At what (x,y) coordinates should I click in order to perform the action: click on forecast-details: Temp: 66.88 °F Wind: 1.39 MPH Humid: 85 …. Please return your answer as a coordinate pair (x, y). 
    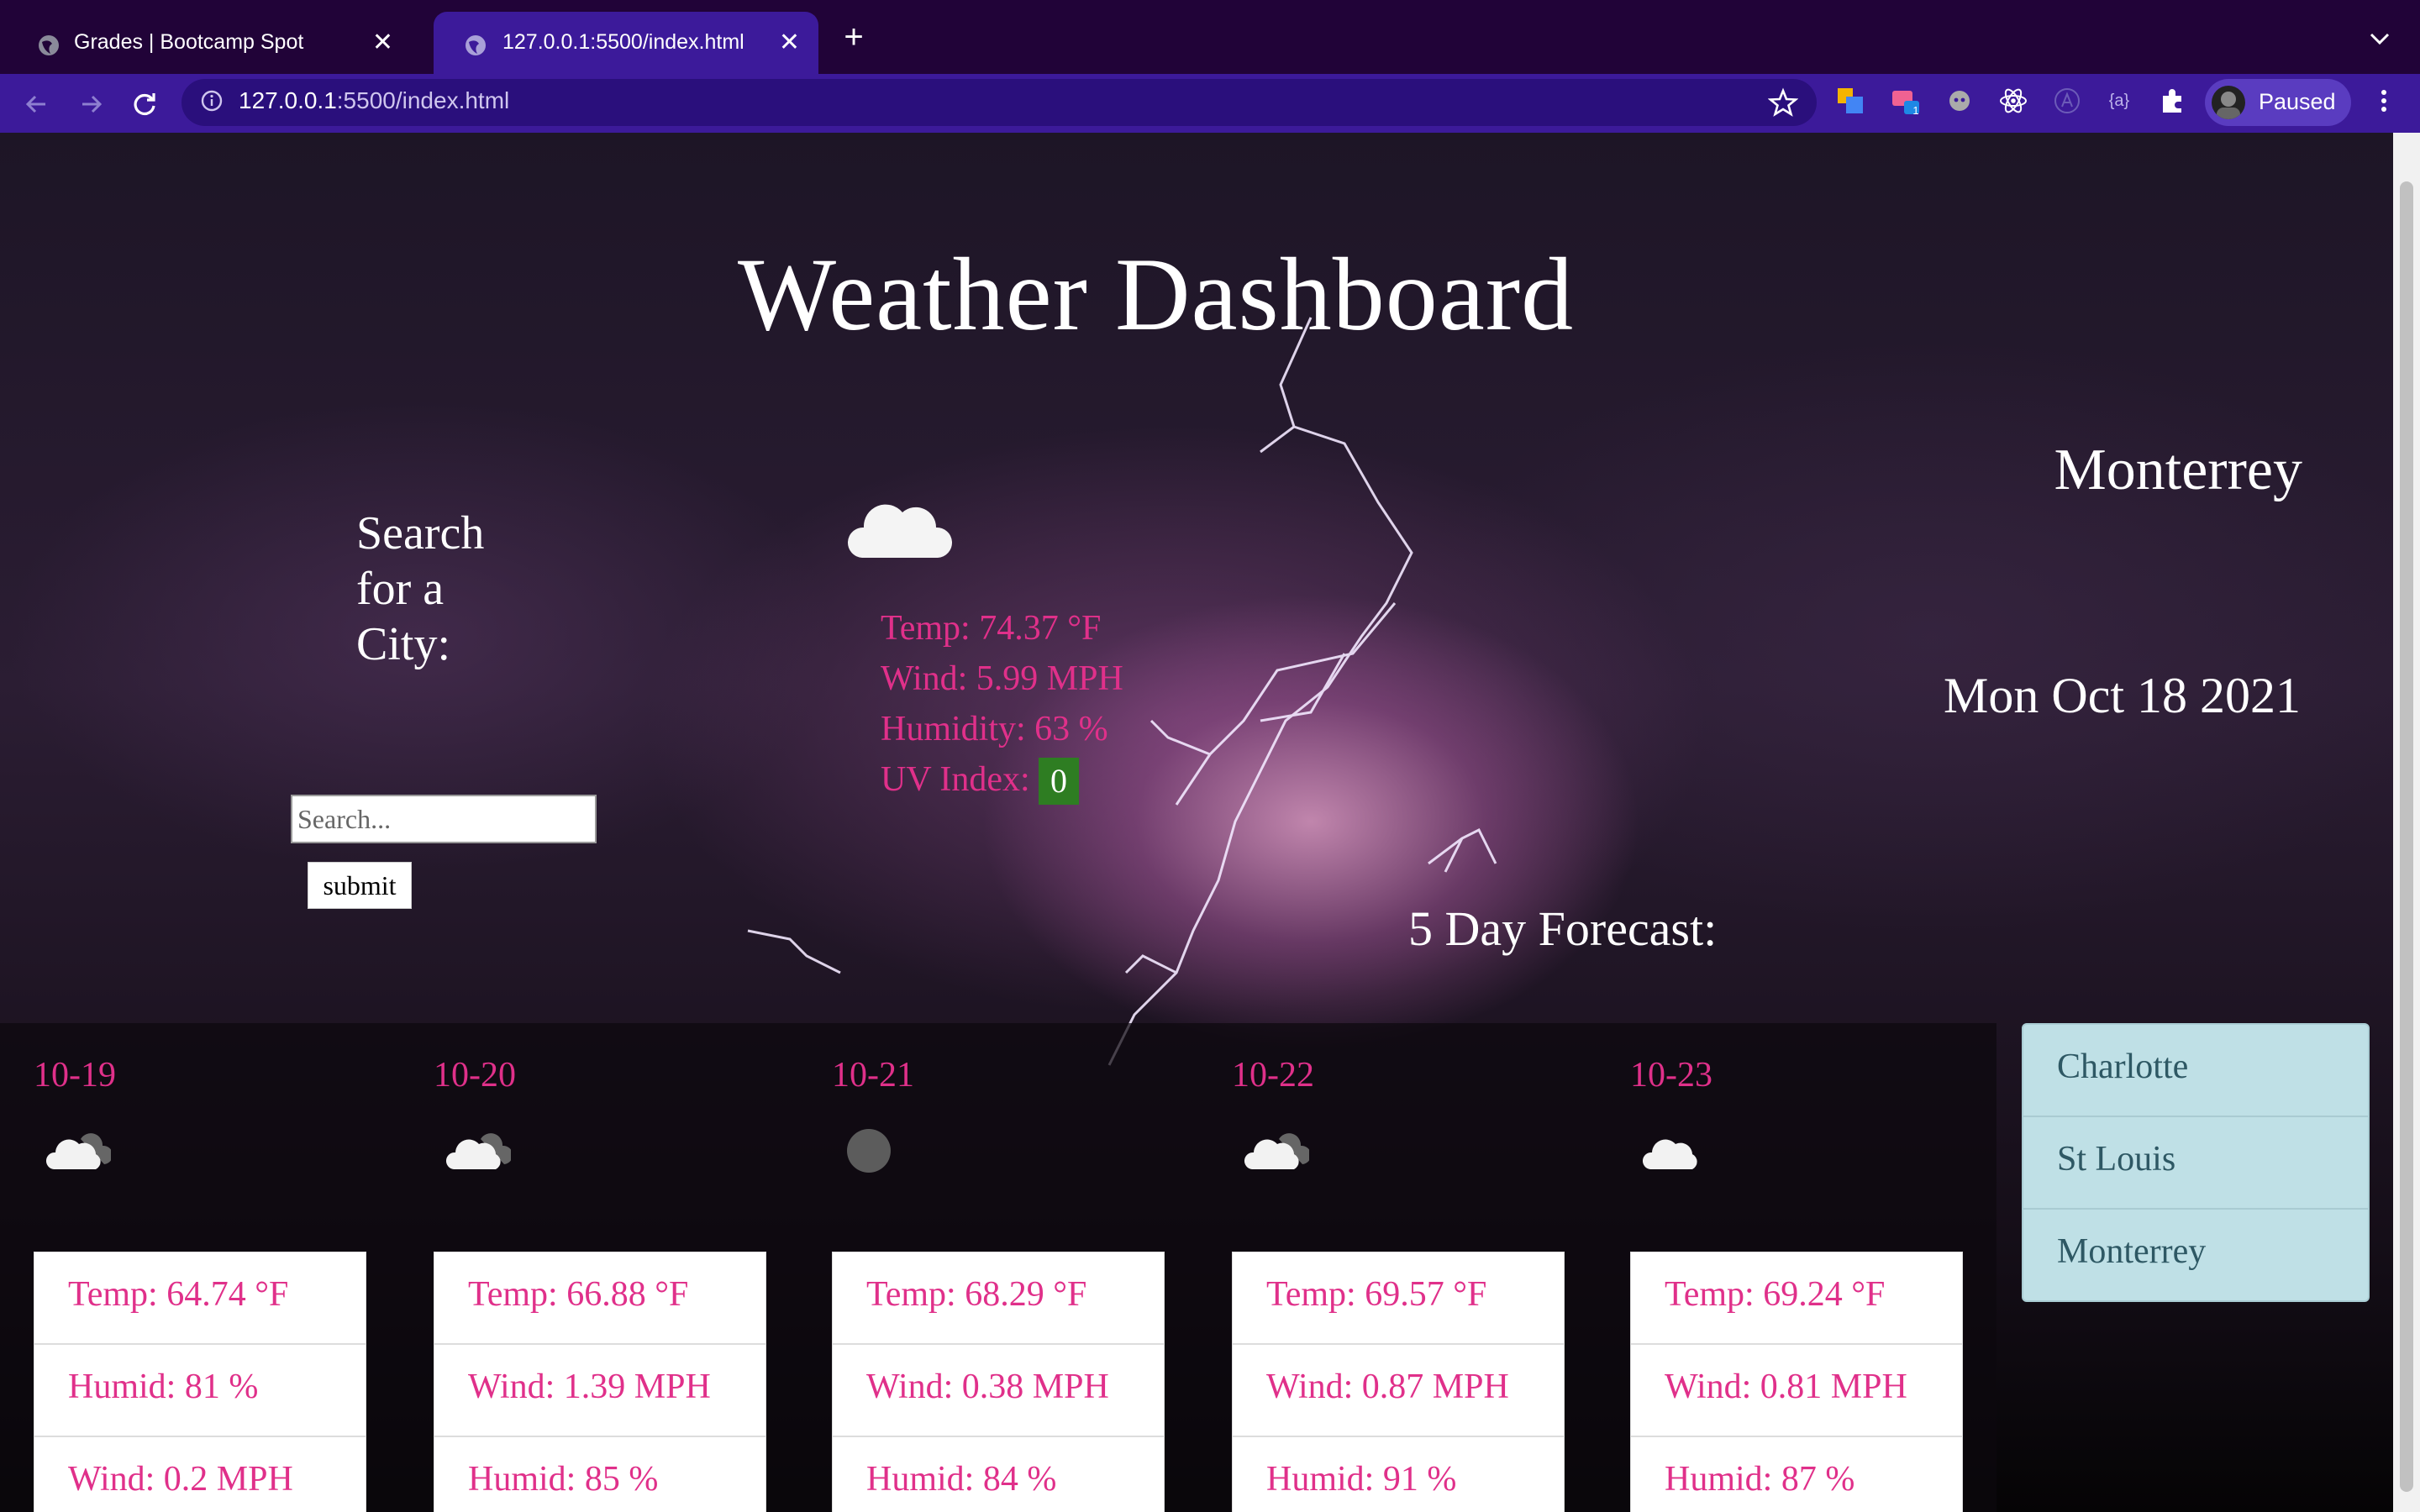
    Looking at the image, I should click on (600, 1382).